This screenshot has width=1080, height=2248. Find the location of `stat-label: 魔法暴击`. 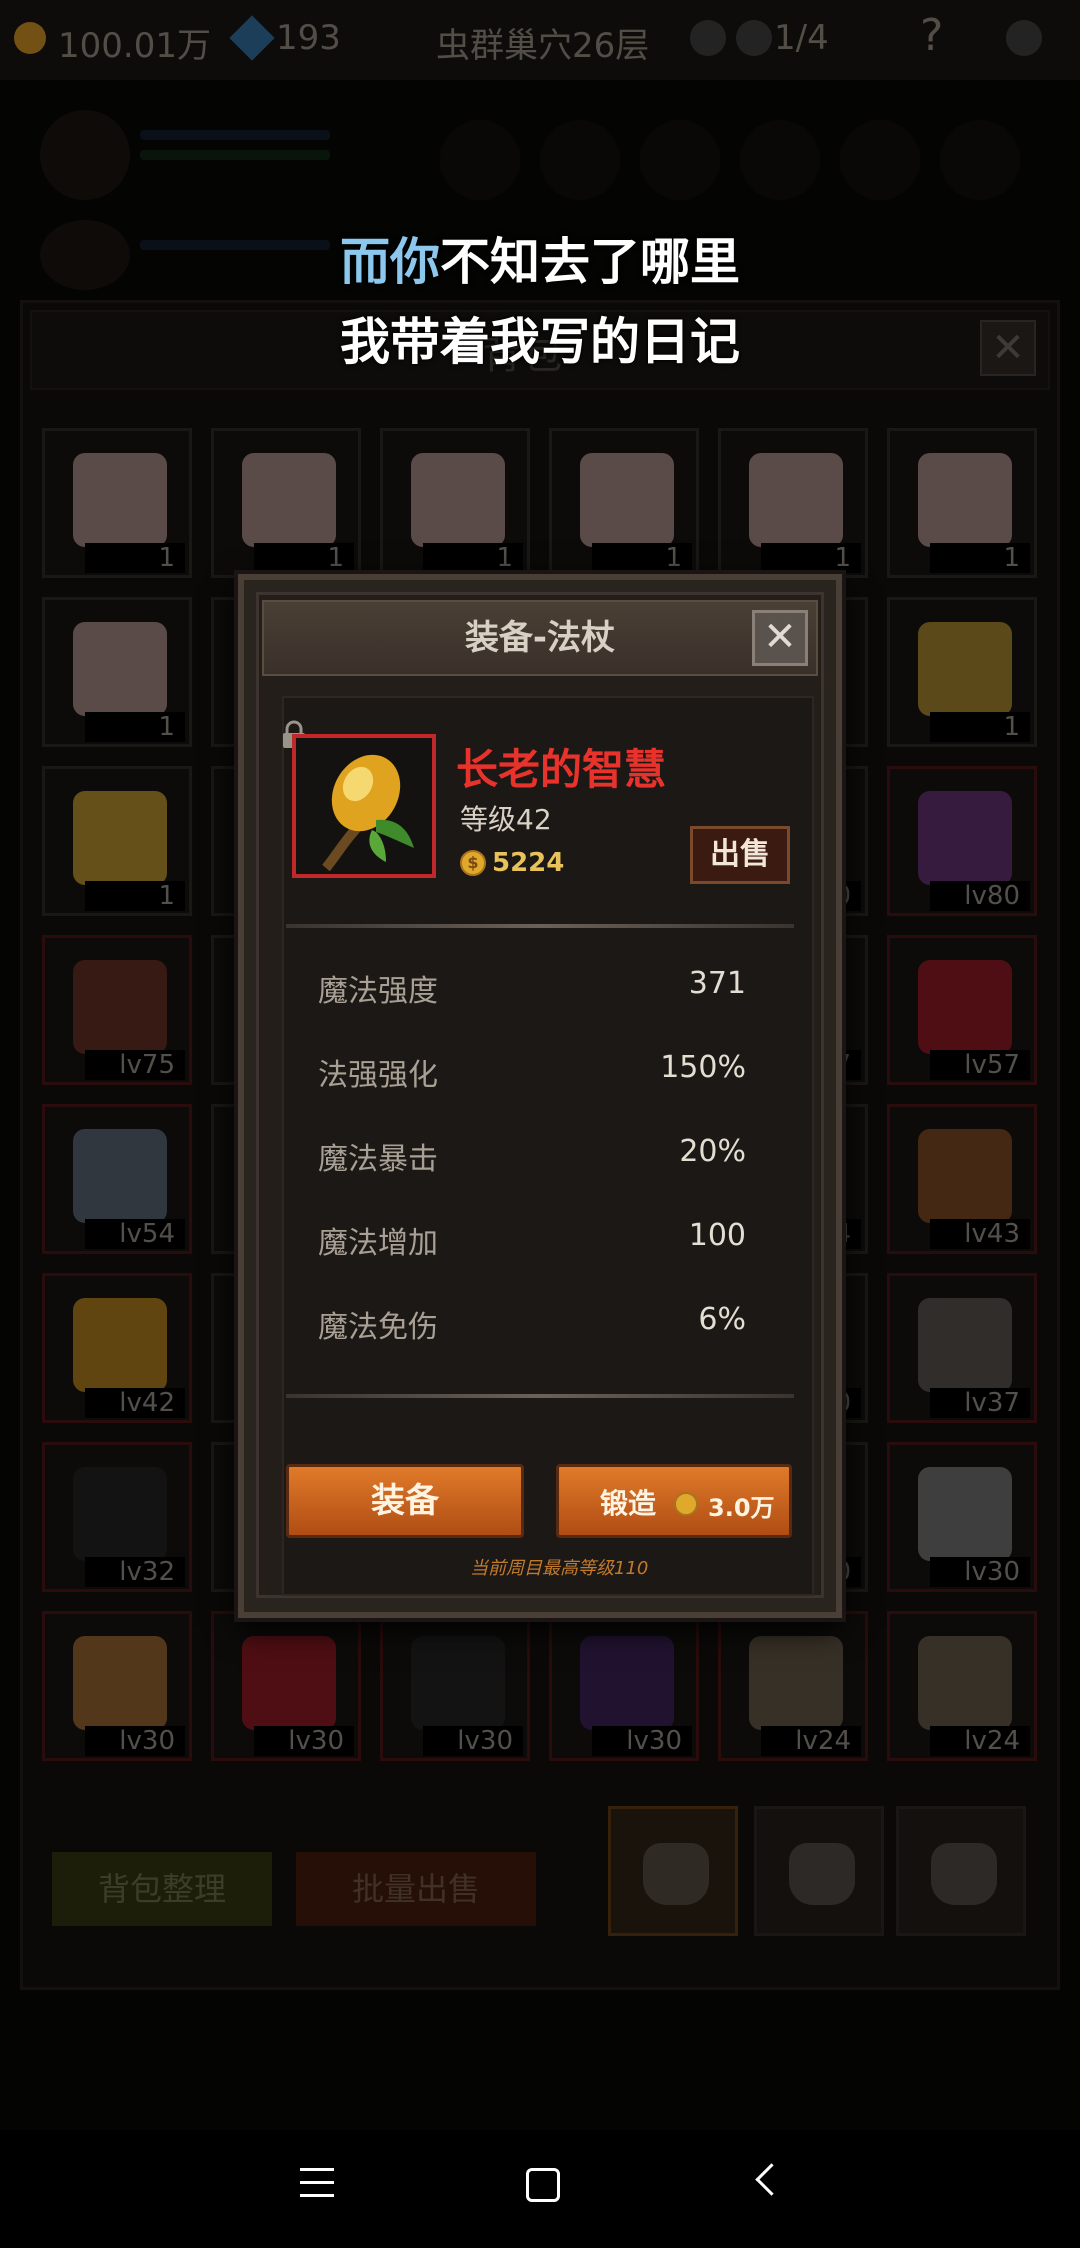

stat-label: 魔法暴击 is located at coordinates (378, 1159).